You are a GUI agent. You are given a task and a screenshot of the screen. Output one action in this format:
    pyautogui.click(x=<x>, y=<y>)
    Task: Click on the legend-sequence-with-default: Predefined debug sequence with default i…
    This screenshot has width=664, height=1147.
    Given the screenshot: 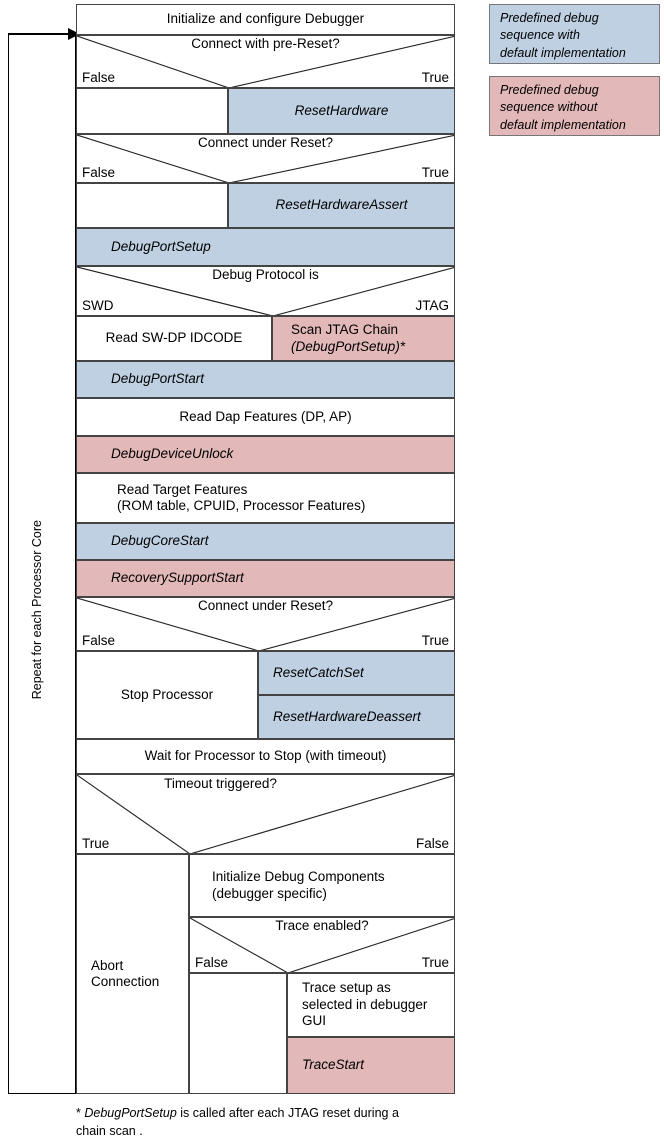 What is the action you would take?
    pyautogui.click(x=574, y=34)
    